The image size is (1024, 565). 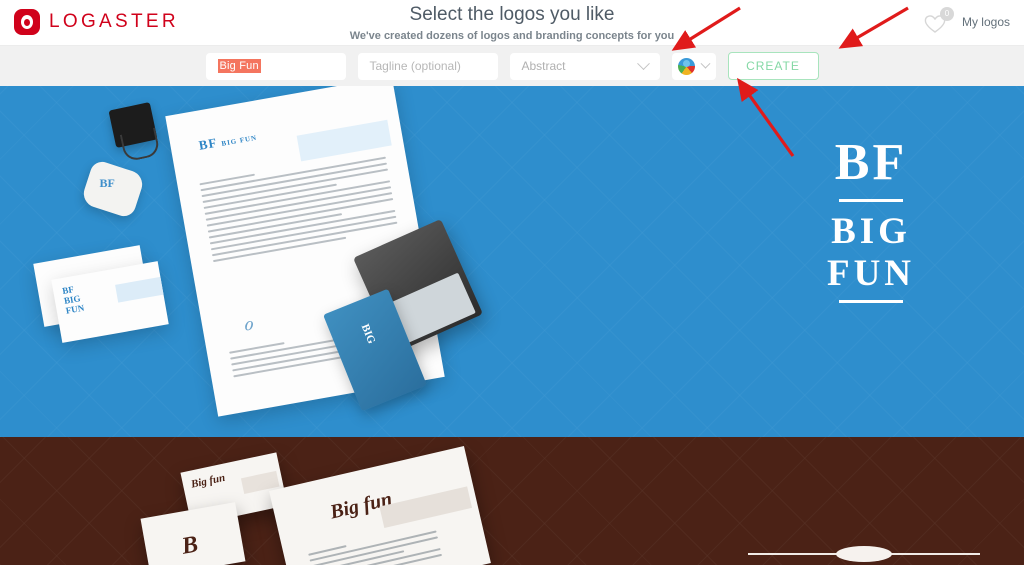 I want to click on binder-clip-icon, so click(x=133, y=125).